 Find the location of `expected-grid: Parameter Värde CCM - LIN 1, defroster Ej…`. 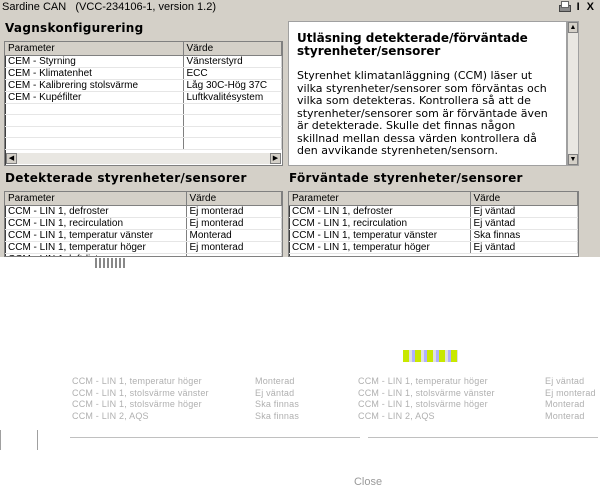

expected-grid: Parameter Värde CCM - LIN 1, defroster Ej… is located at coordinates (433, 224).